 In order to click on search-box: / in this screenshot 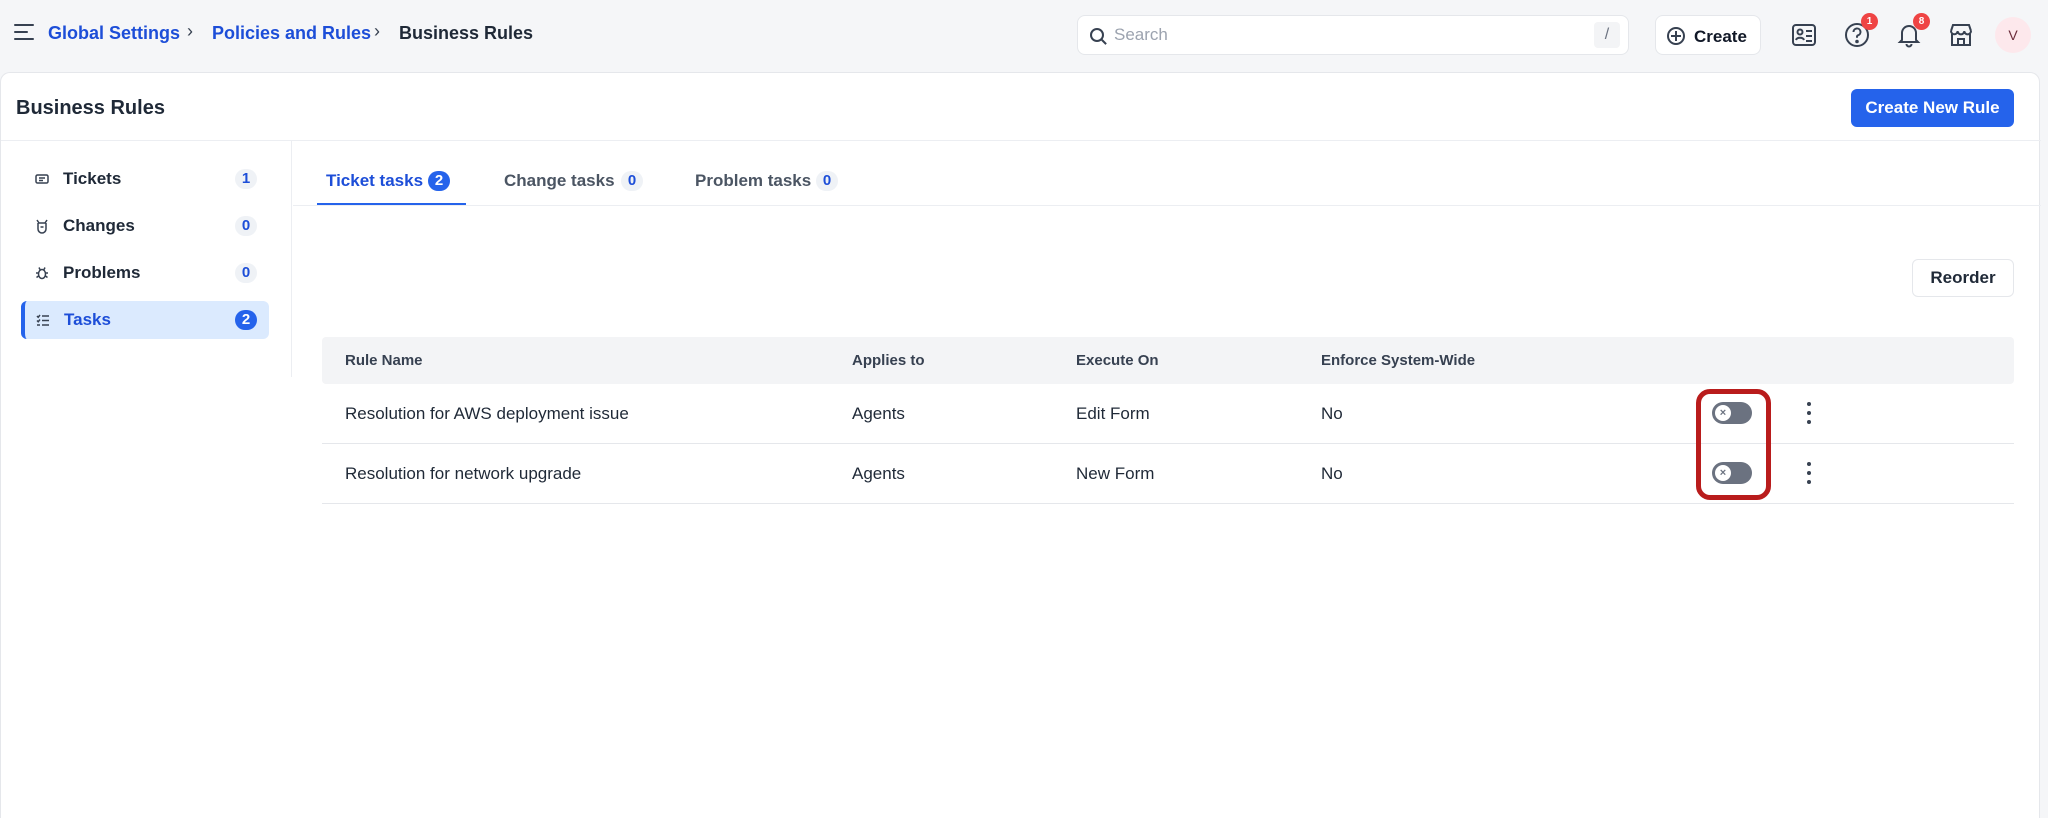, I will do `click(1353, 35)`.